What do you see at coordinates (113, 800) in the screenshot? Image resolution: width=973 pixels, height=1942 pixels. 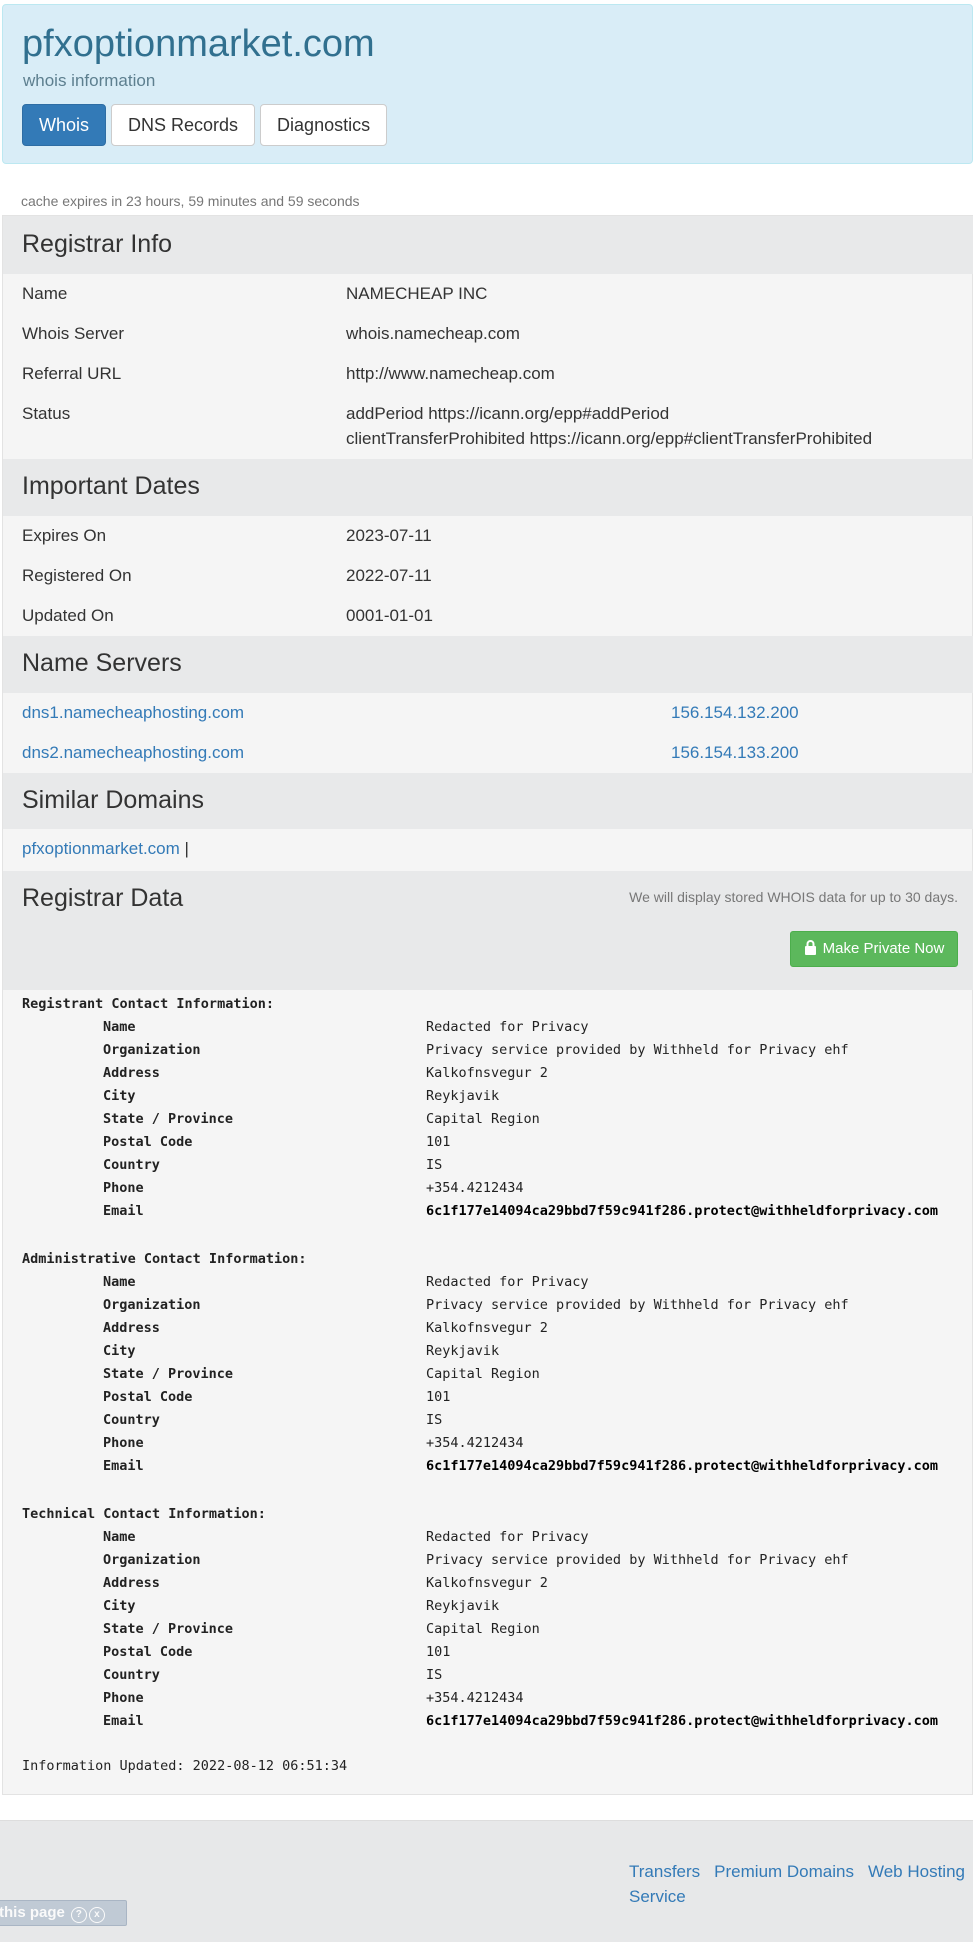 I see `section-title: Similar Domains` at bounding box center [113, 800].